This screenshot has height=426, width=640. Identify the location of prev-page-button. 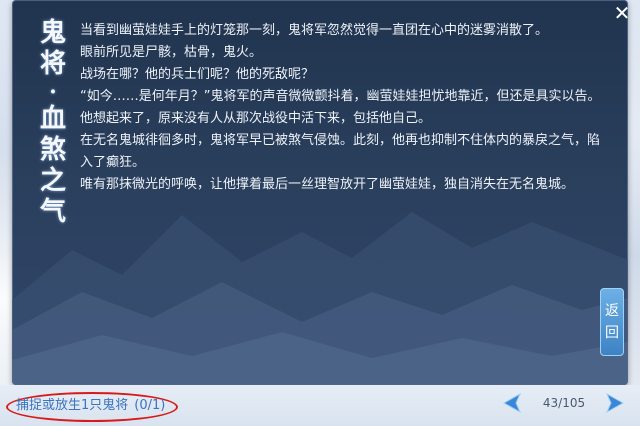
(512, 403).